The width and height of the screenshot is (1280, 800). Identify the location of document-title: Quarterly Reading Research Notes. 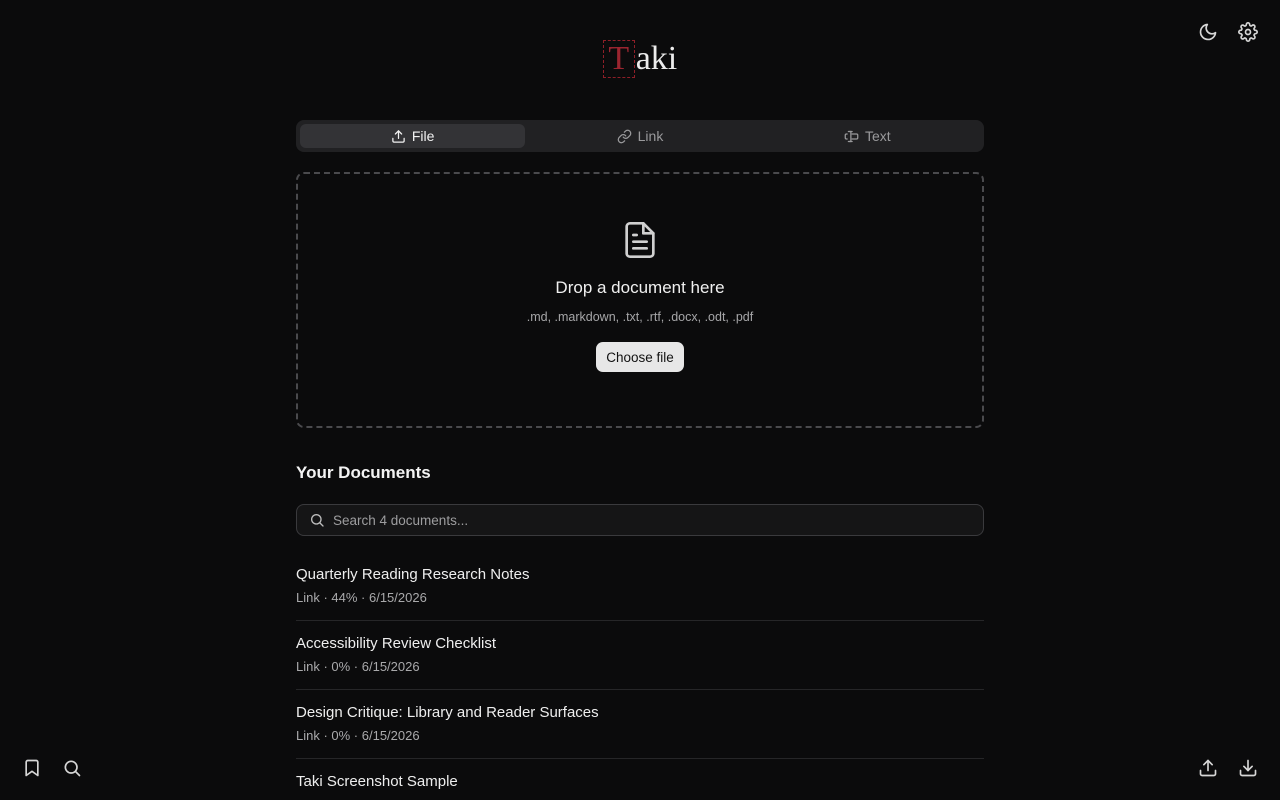
(413, 574).